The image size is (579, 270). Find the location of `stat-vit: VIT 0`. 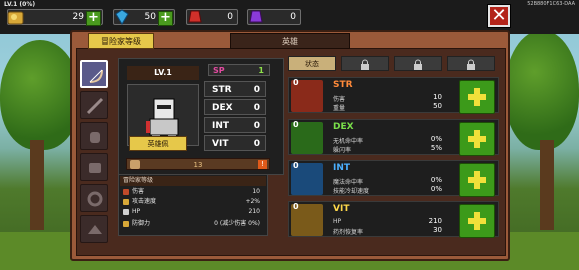

stat-vit: VIT 0 is located at coordinates (235, 143).